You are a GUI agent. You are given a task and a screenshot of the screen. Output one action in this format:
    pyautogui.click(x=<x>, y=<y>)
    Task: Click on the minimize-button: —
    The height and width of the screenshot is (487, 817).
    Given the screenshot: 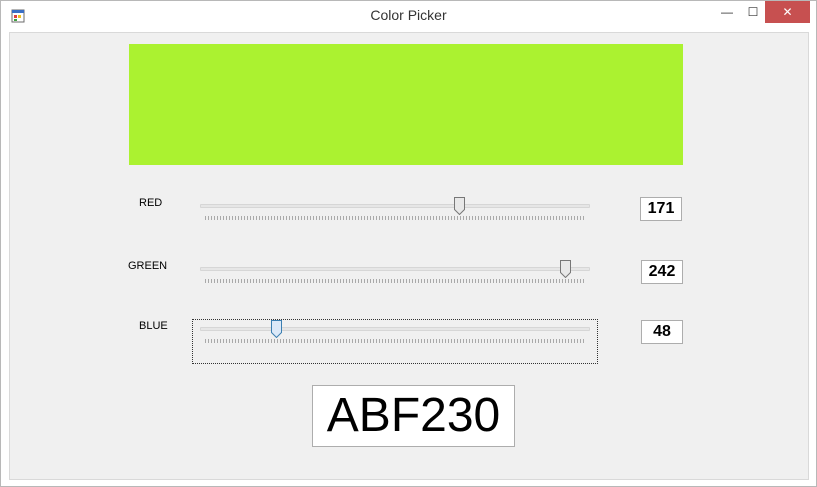 What is the action you would take?
    pyautogui.click(x=727, y=12)
    